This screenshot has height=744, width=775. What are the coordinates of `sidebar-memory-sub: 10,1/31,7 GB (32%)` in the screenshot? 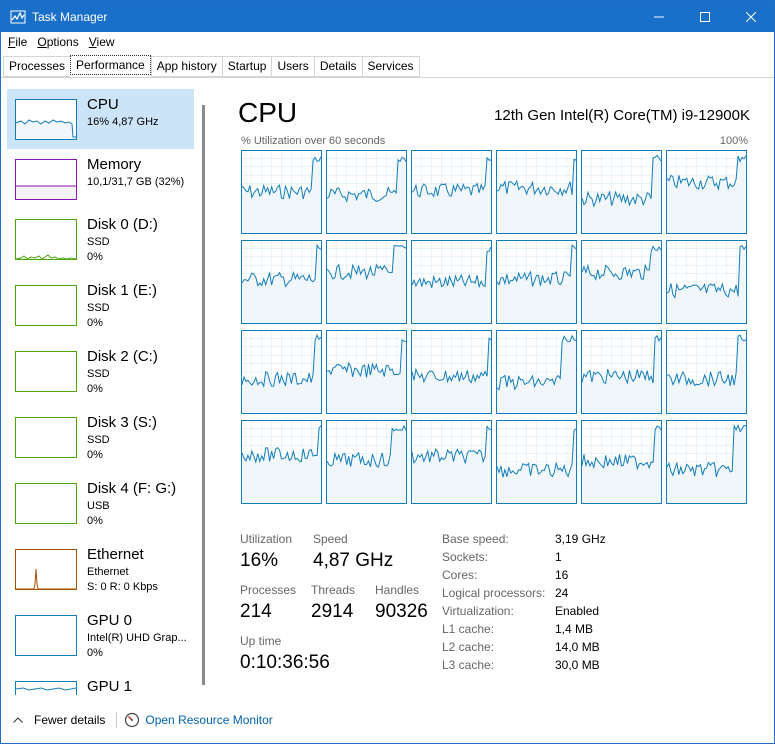 It's located at (136, 182).